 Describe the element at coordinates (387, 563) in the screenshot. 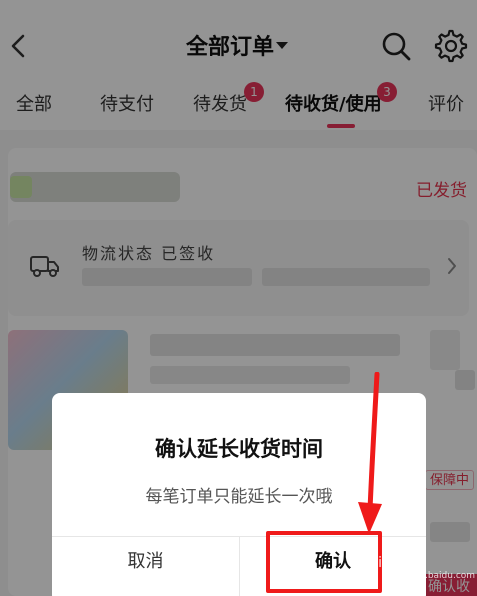

I see `watermark: Bai 经验` at that location.